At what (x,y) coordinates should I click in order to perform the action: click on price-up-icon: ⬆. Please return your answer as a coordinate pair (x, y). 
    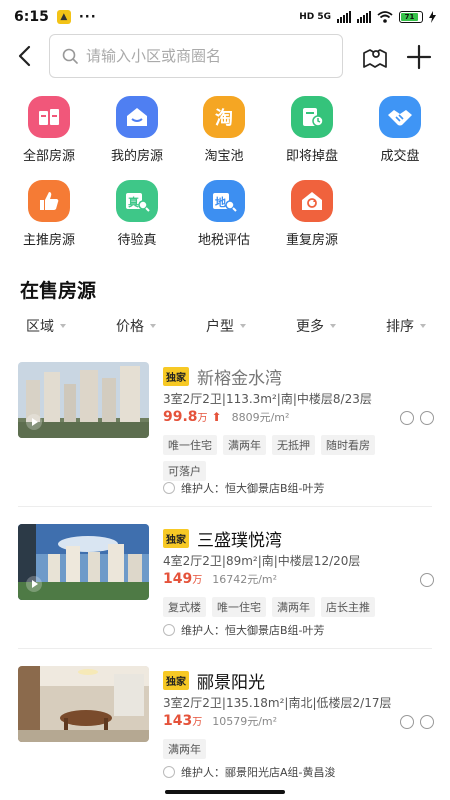
    Looking at the image, I should click on (216, 417).